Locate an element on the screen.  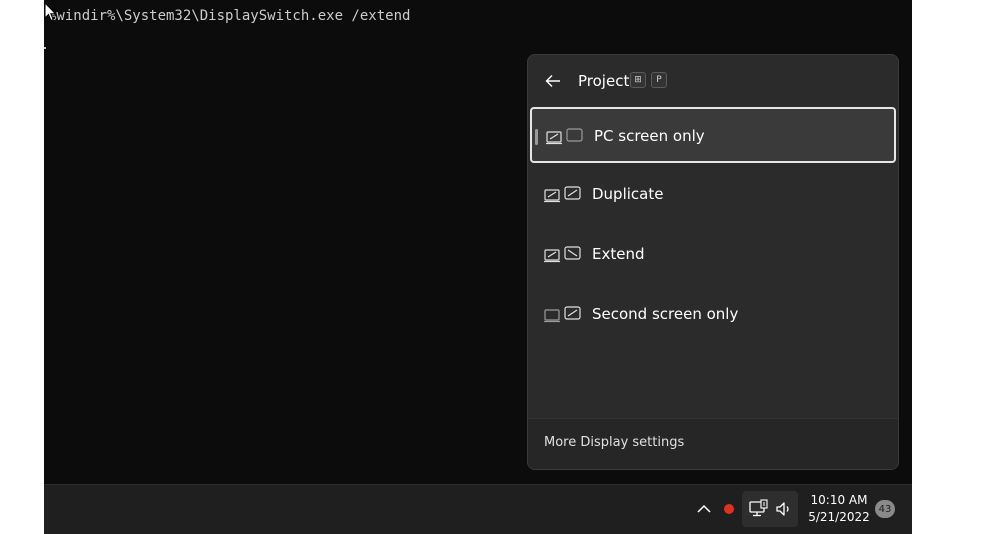
mouse-pointer-icon is located at coordinates (50, 12).